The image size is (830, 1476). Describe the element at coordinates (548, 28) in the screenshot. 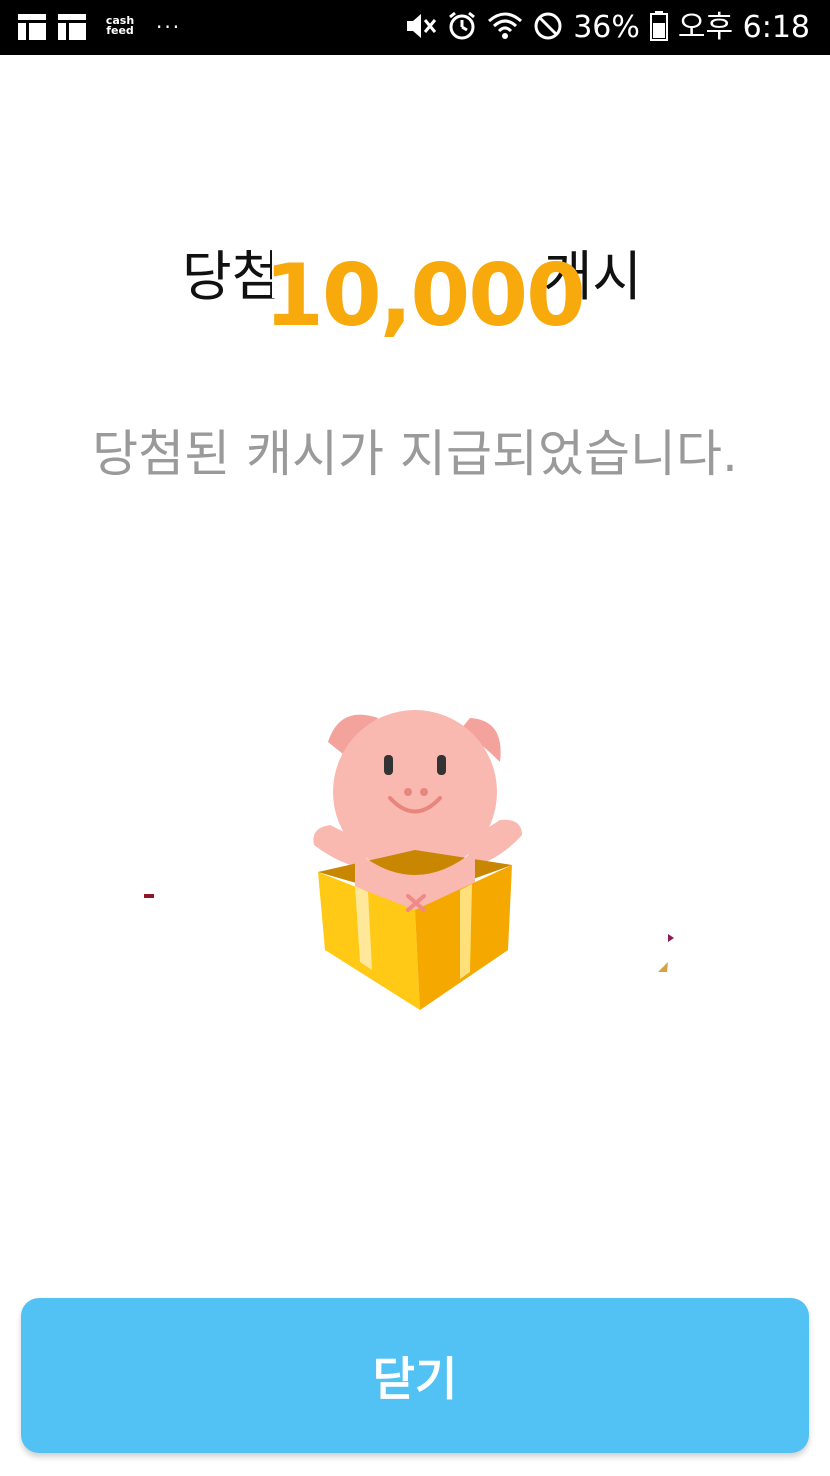

I see `block-icon` at that location.